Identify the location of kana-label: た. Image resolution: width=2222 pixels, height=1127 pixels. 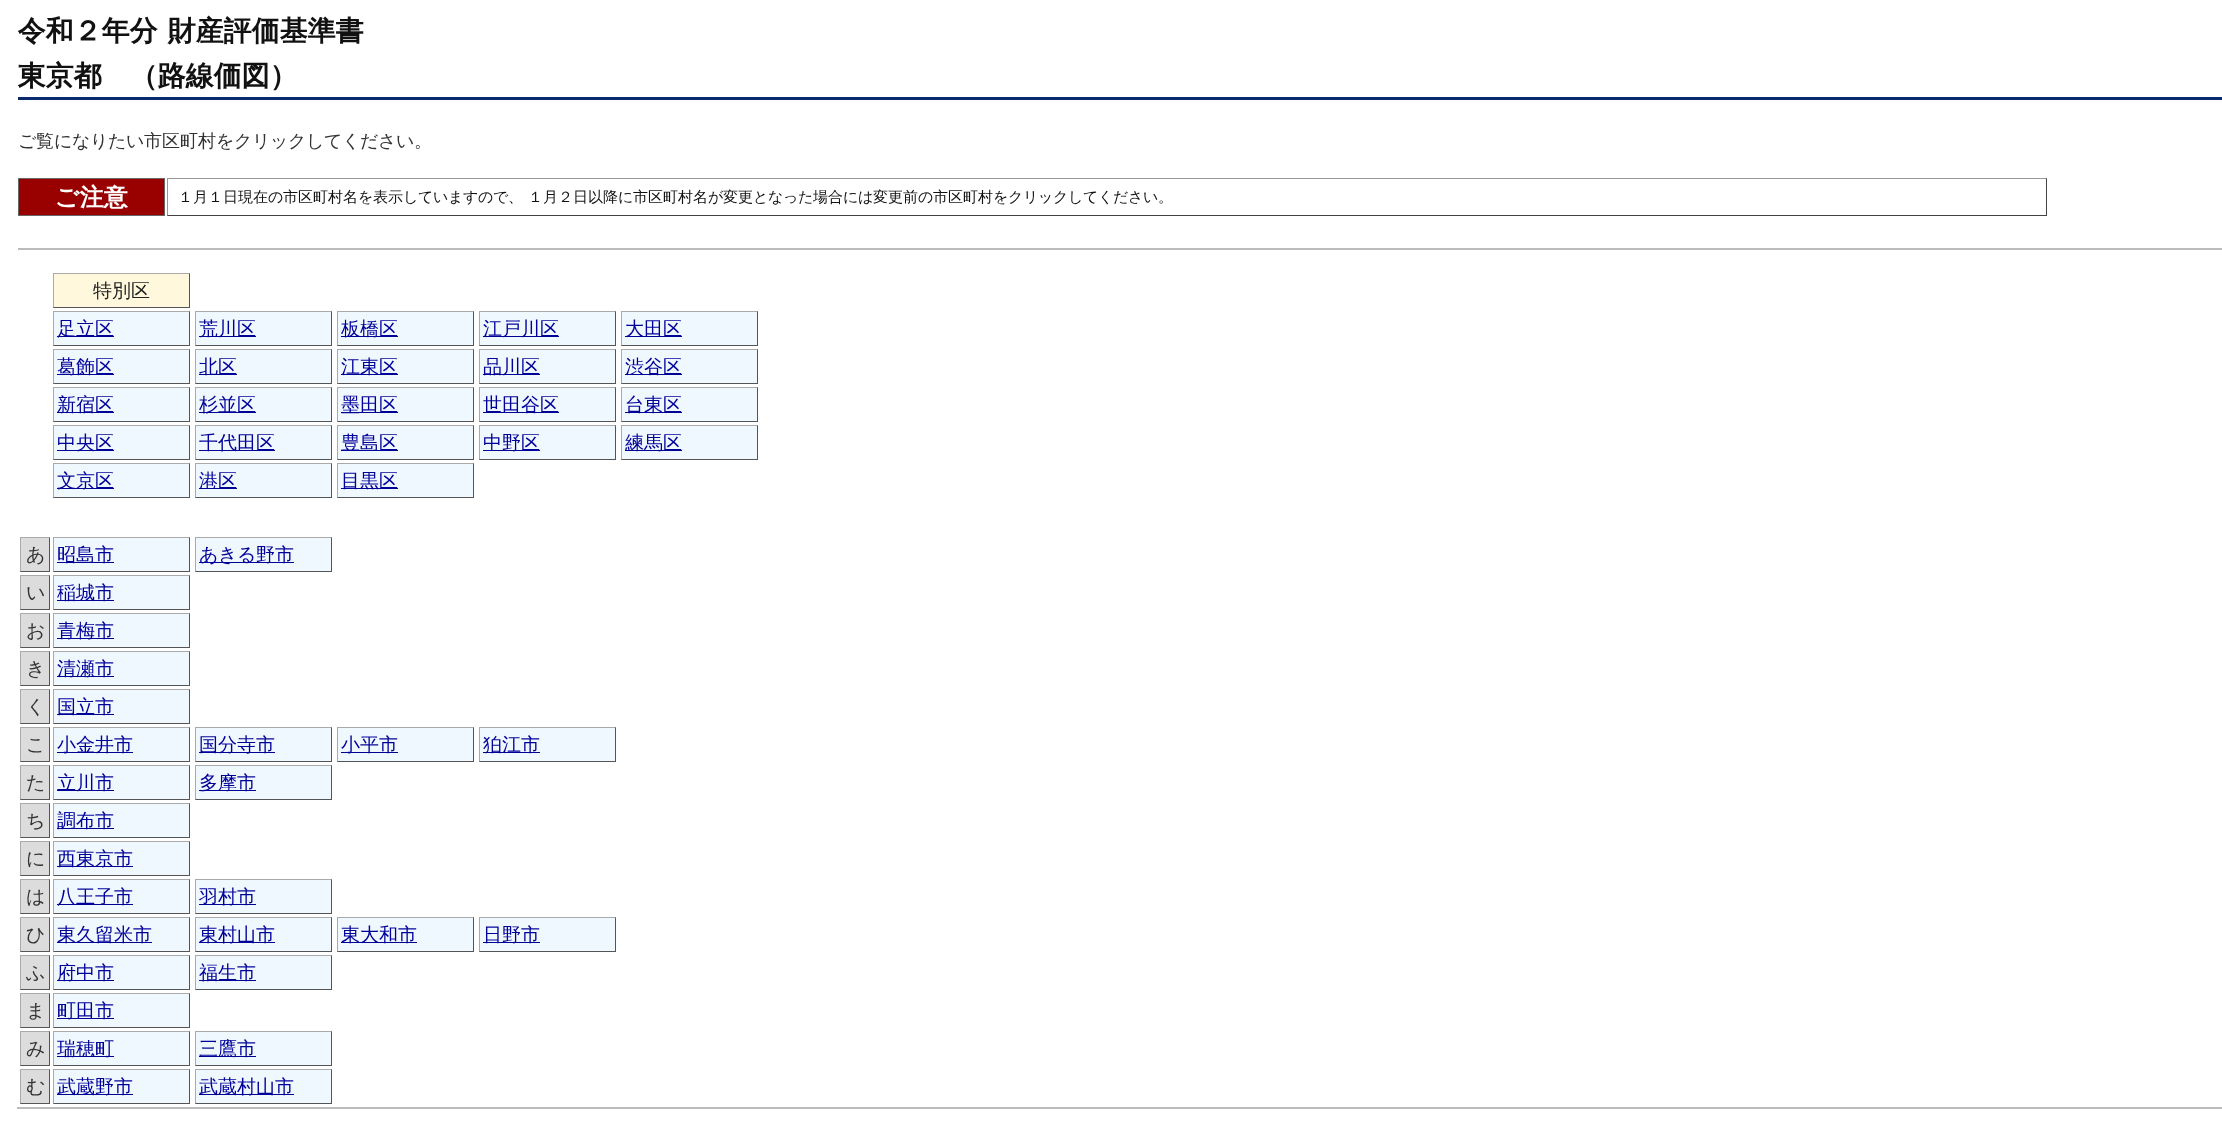
(35, 782).